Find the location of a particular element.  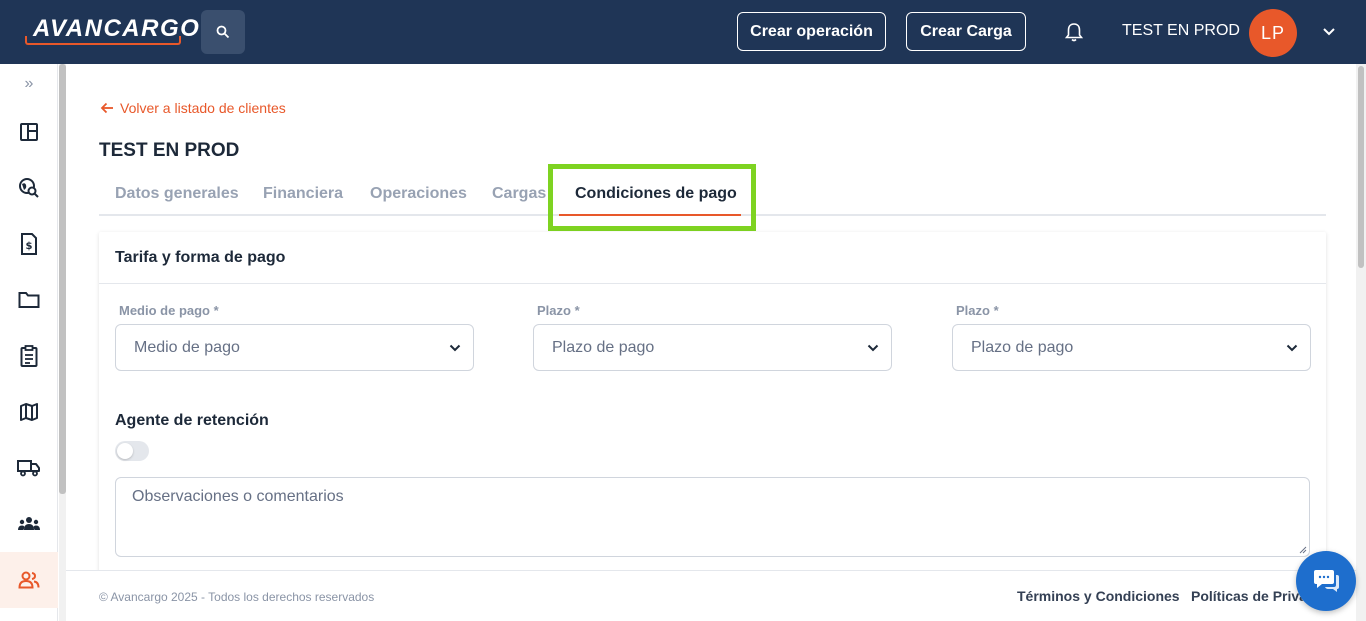

search-icon is located at coordinates (223, 32).